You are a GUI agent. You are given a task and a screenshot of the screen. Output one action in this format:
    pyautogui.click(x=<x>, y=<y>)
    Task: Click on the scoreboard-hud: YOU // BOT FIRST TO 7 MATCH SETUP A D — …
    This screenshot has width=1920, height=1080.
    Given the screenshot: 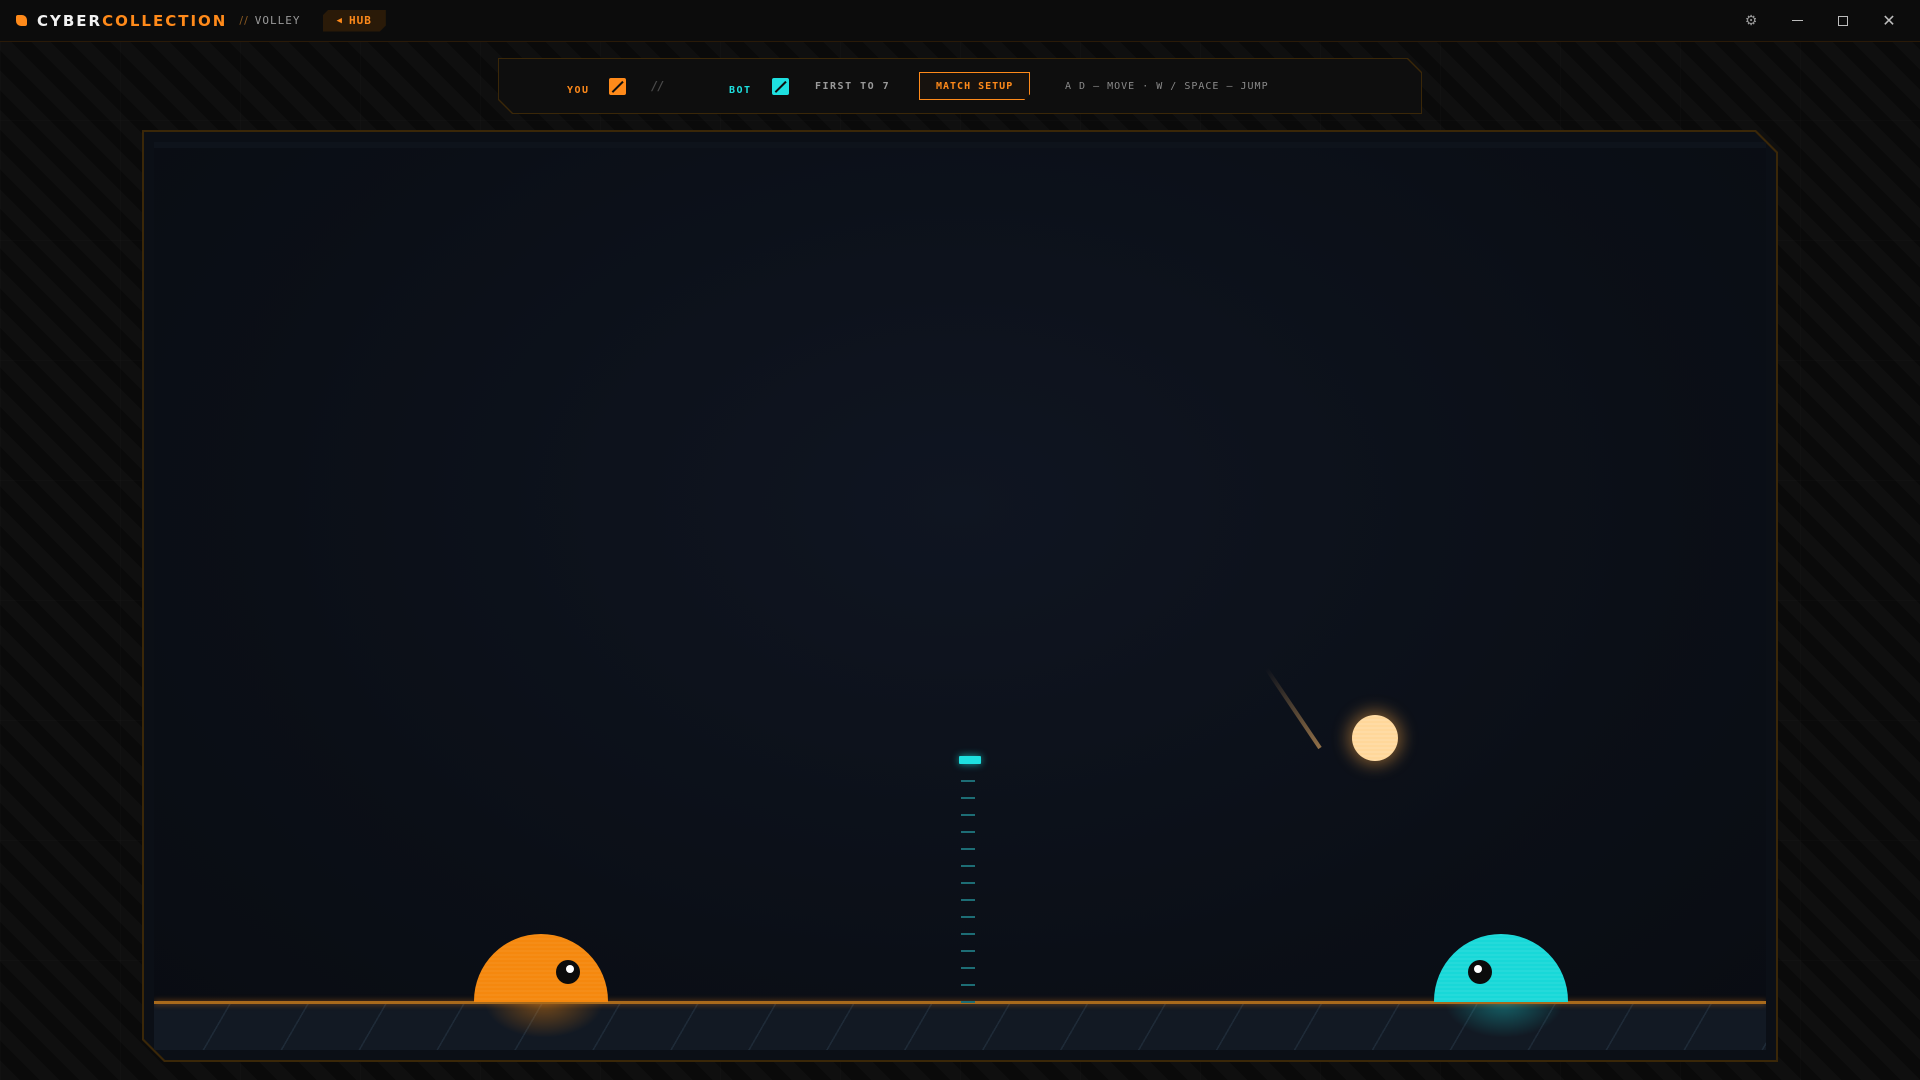 What is the action you would take?
    pyautogui.click(x=960, y=86)
    